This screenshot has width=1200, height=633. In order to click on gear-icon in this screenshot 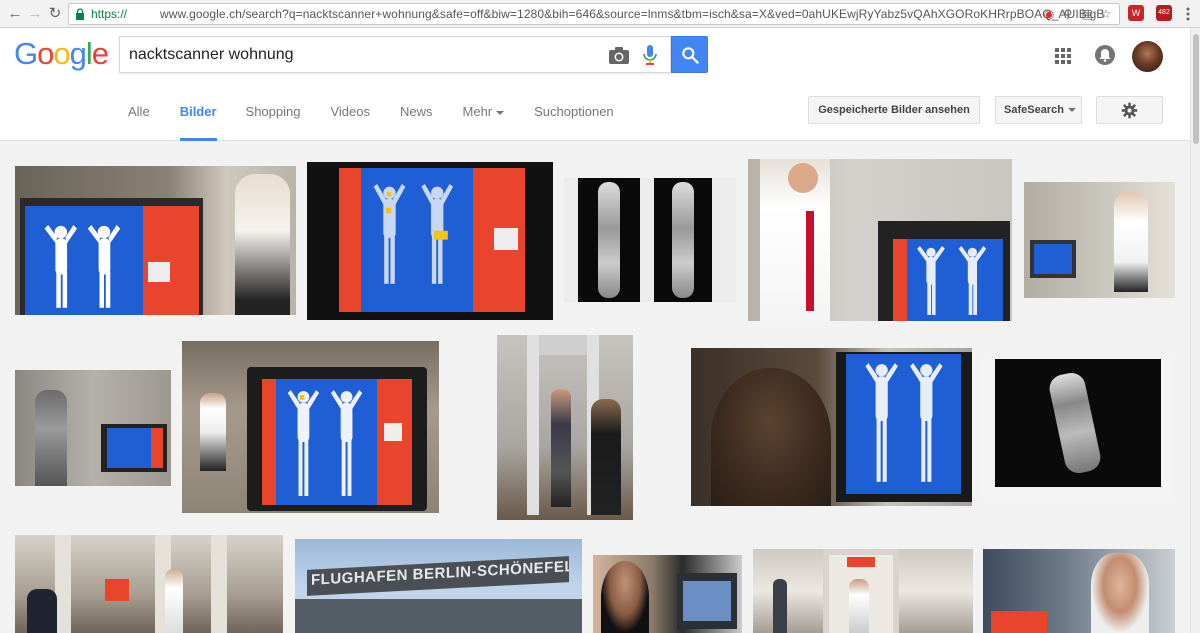, I will do `click(1129, 110)`.